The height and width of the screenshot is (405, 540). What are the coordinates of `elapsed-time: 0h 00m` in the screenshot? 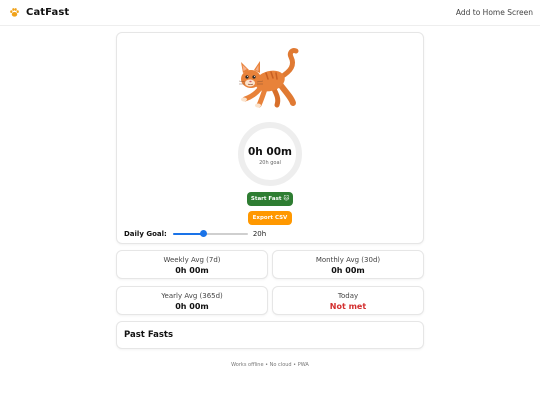 It's located at (270, 152).